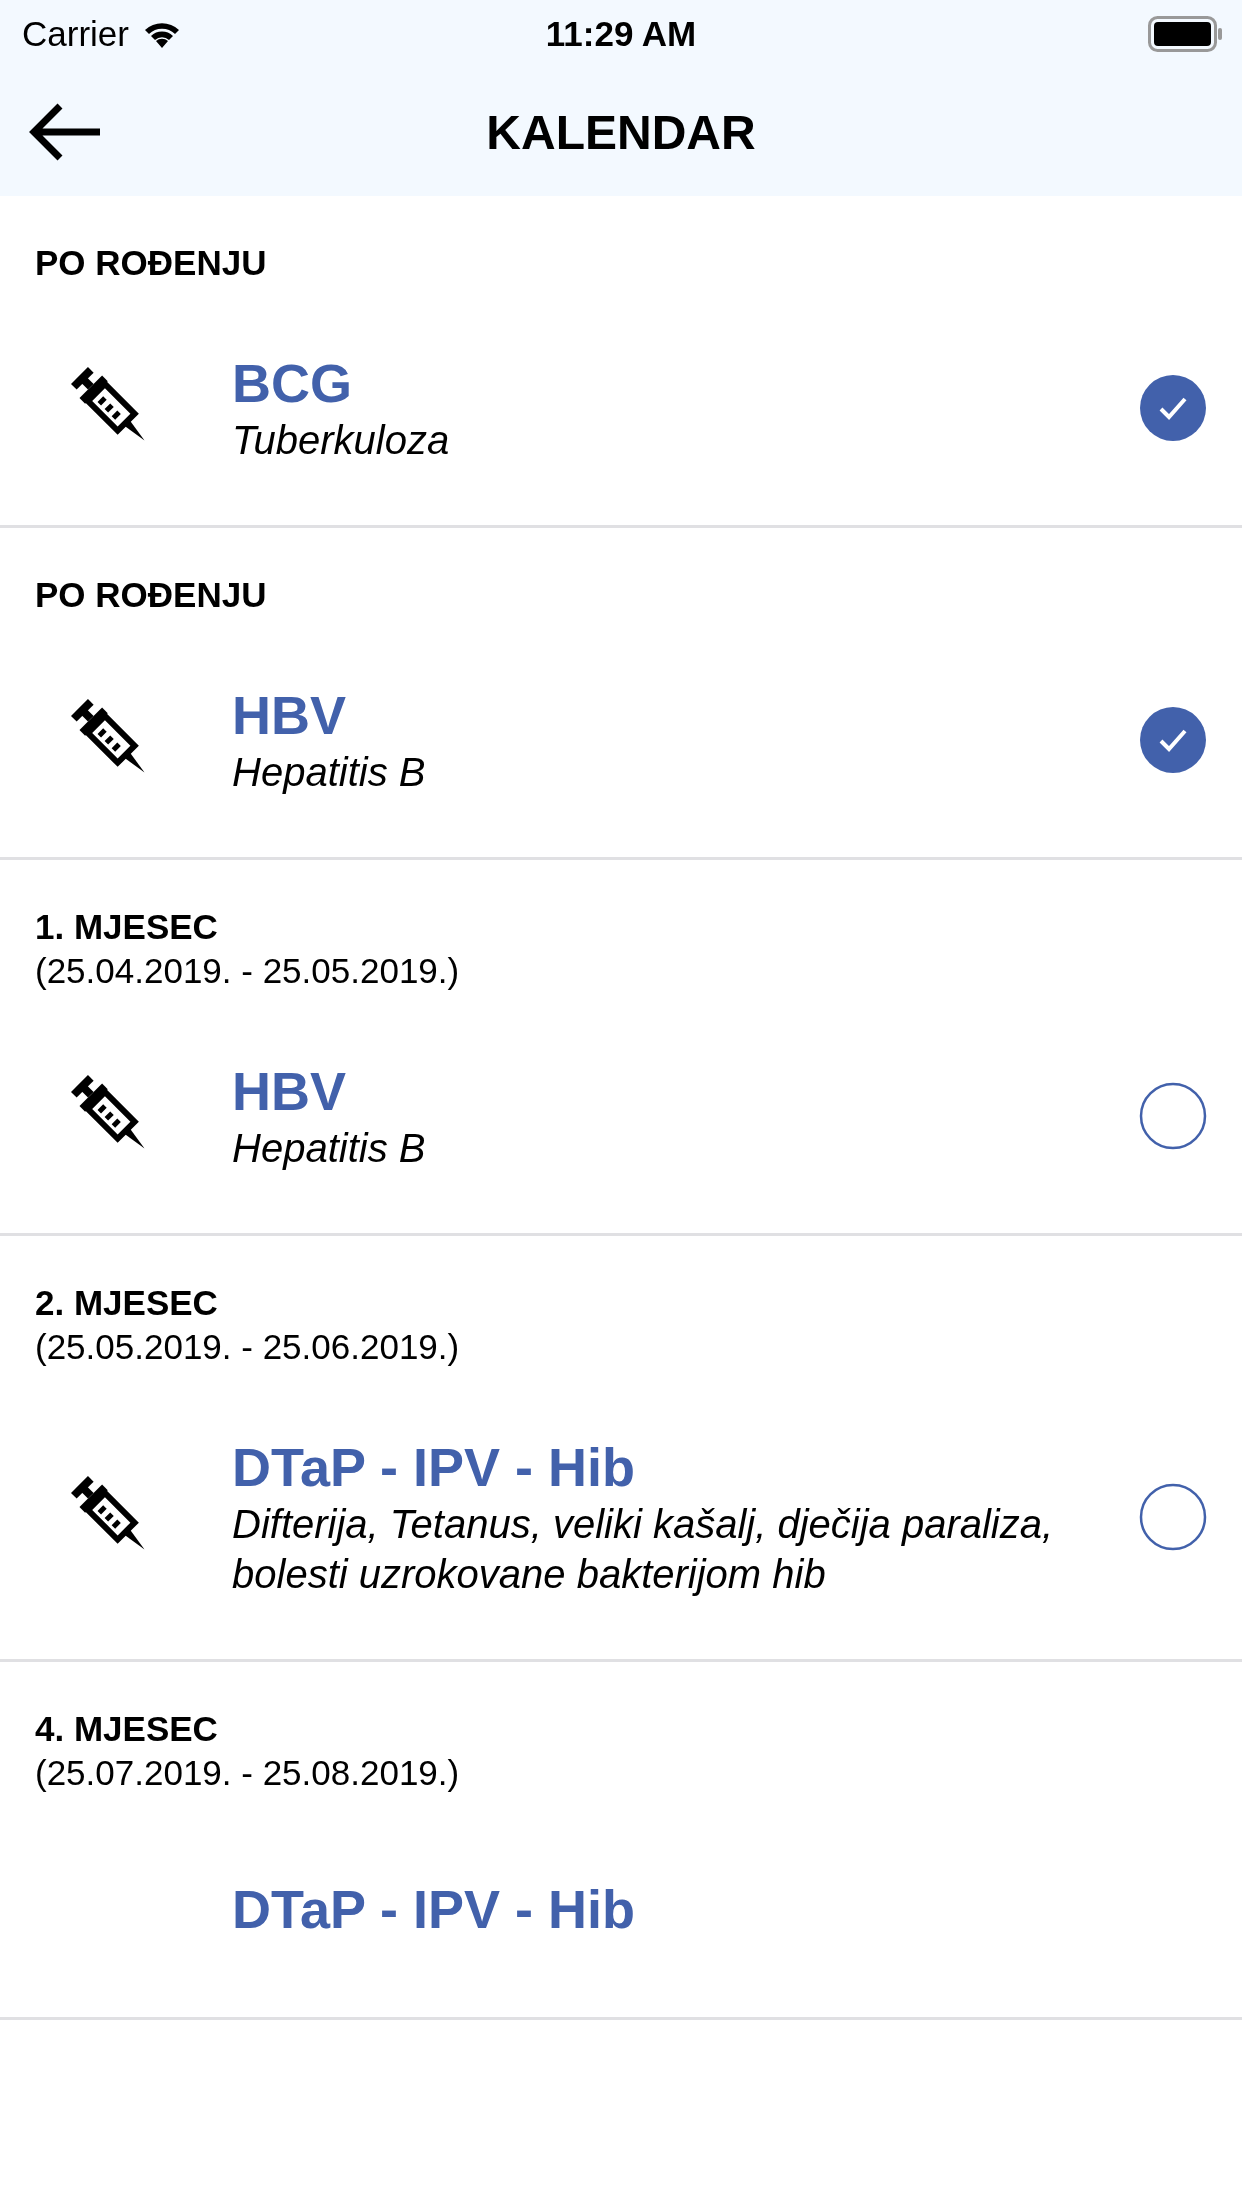 The width and height of the screenshot is (1242, 2208). Describe the element at coordinates (248, 1773) in the screenshot. I see `date-range: (25.07.2019. - 25.08.2019.)` at that location.